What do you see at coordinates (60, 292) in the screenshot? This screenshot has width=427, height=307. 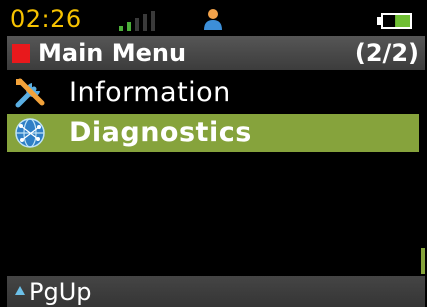 I see `pgup-label: PgUp` at bounding box center [60, 292].